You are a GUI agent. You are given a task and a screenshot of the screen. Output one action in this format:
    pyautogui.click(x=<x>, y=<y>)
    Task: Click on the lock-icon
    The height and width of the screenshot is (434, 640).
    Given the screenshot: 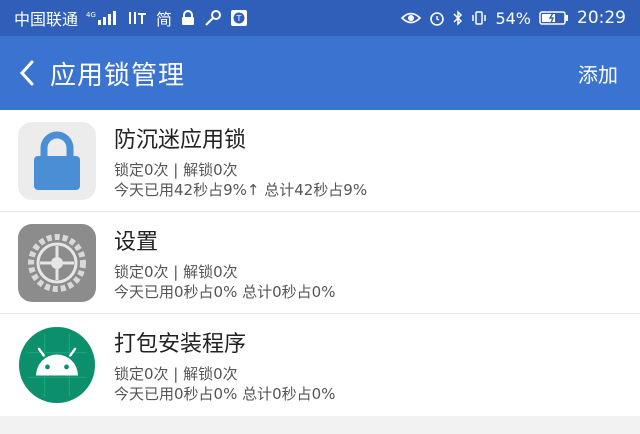 What is the action you would take?
    pyautogui.click(x=57, y=160)
    